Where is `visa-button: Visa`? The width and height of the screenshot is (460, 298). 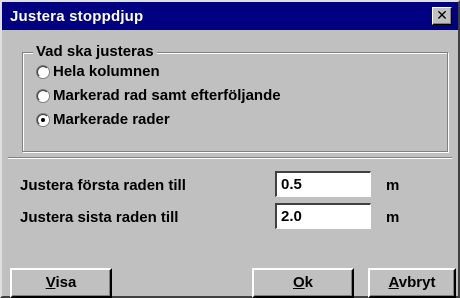 visa-button: Visa is located at coordinates (61, 283).